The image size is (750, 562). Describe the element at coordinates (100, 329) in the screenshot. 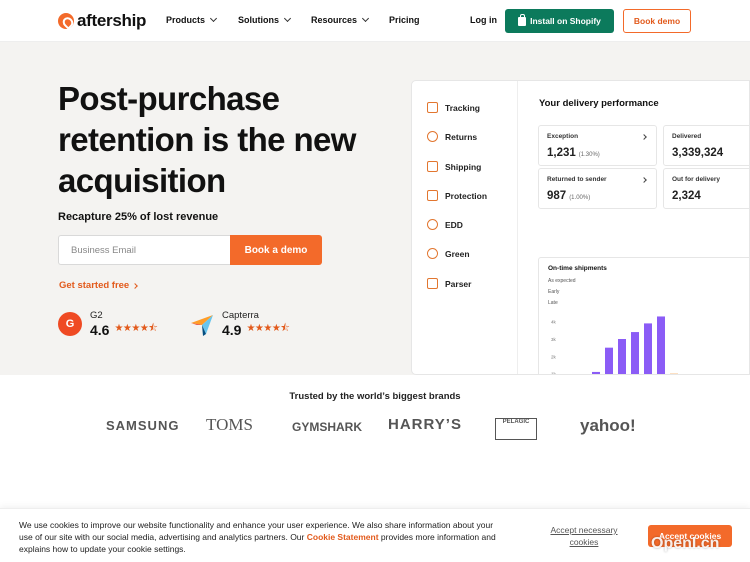

I see `rating-score: 4.6` at that location.